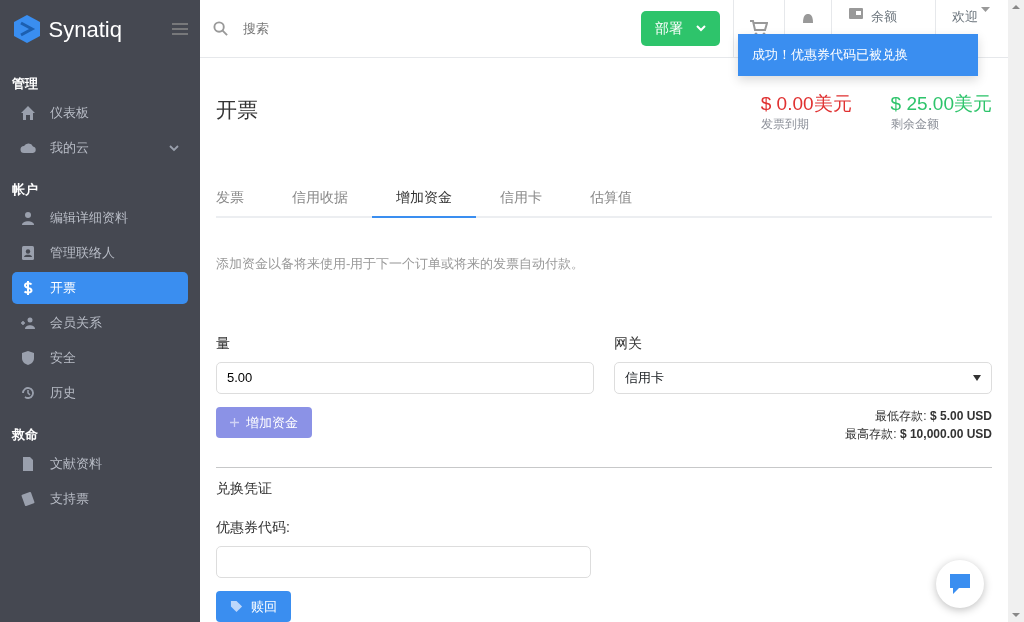  I want to click on tag-icon, so click(236, 606).